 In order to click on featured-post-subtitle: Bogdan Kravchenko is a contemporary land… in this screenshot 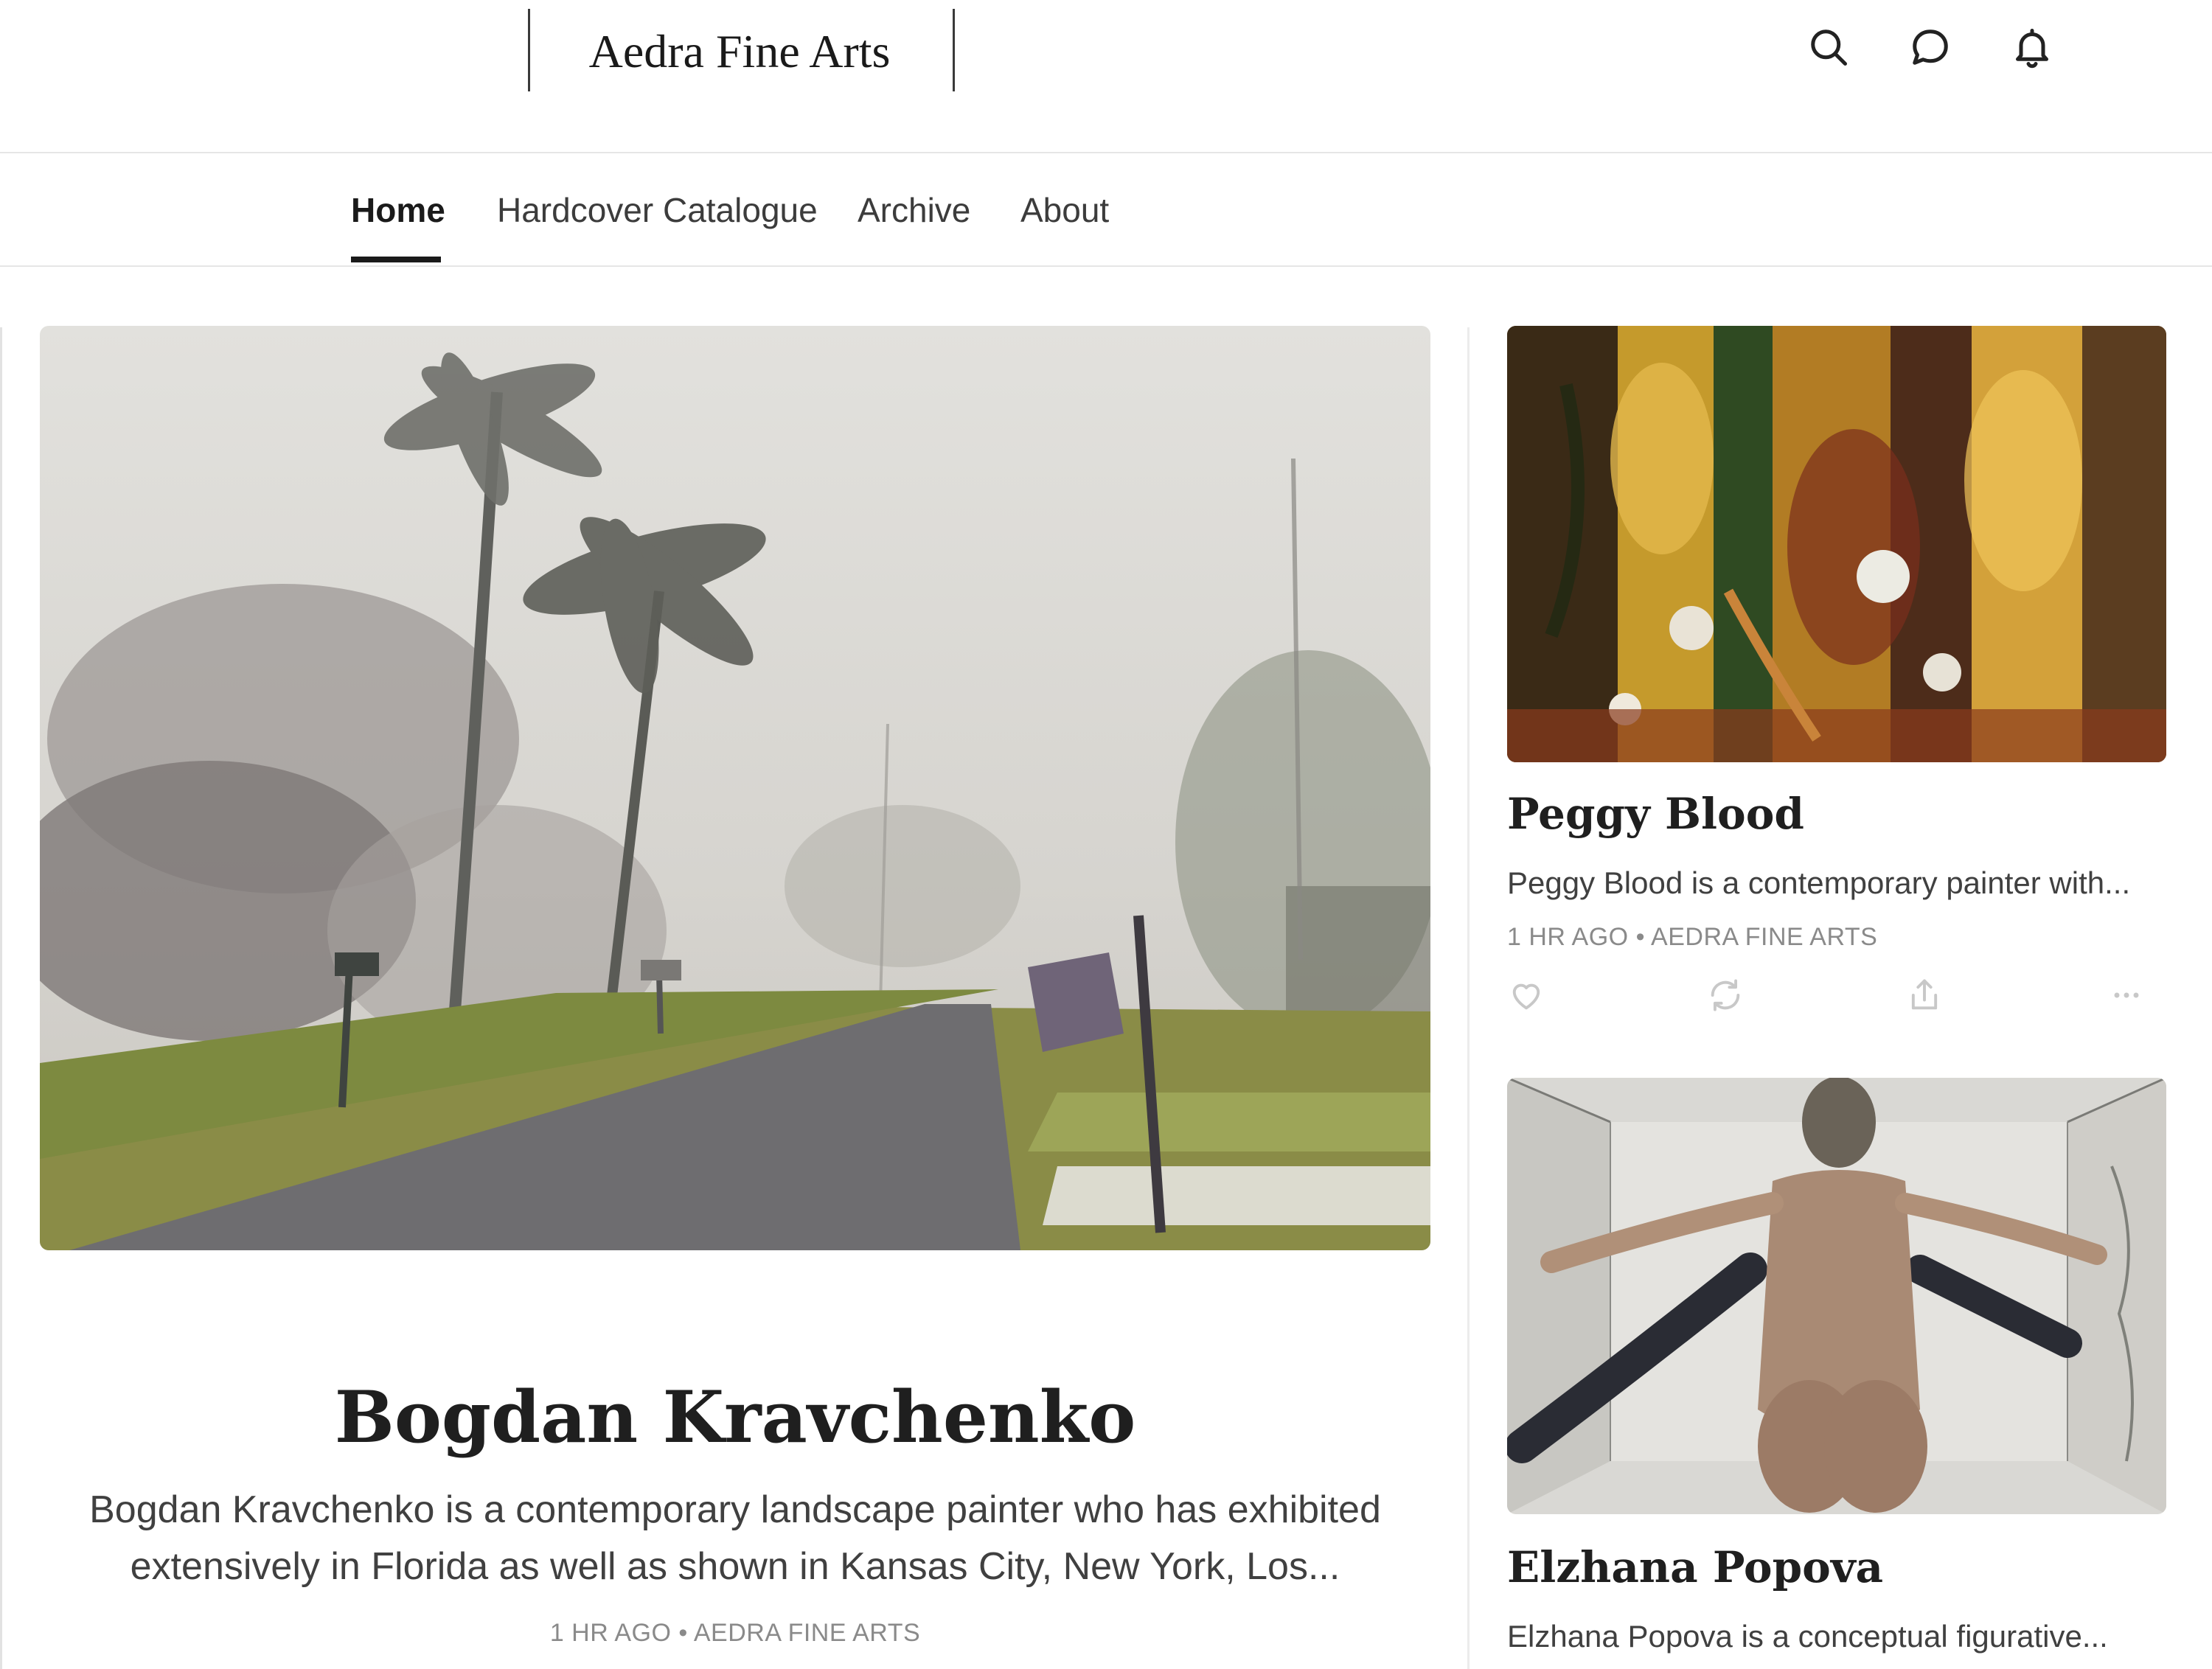, I will do `click(735, 1538)`.